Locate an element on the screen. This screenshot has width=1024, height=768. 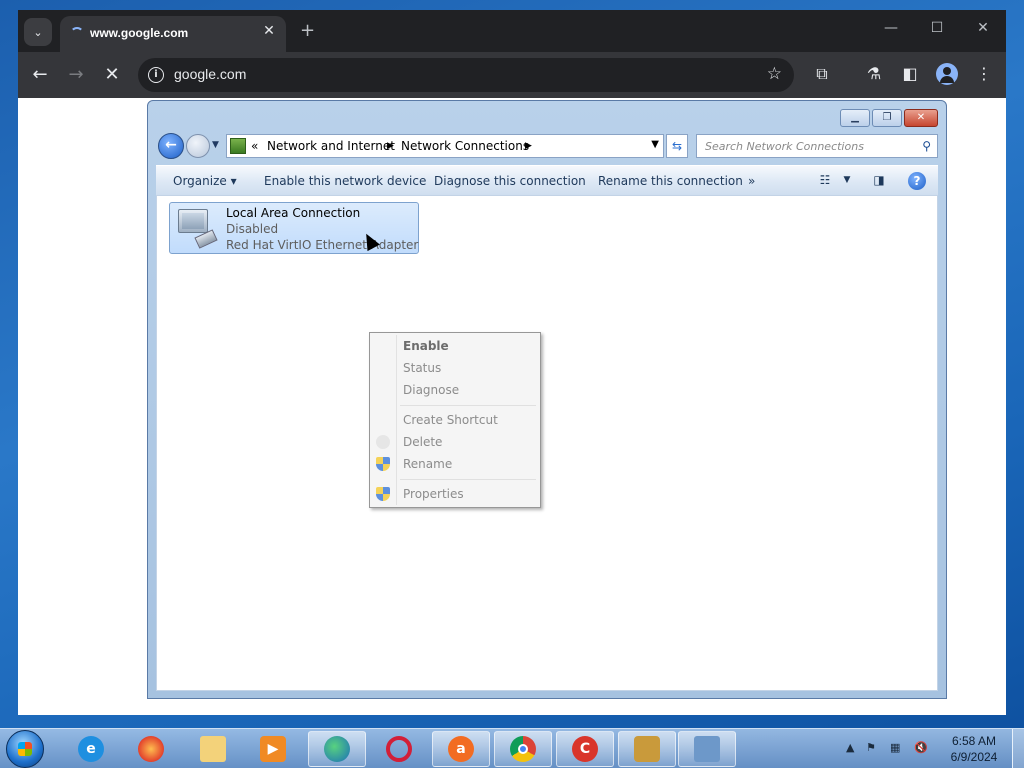
taskbar-ccleaner: C is located at coordinates (585, 749).